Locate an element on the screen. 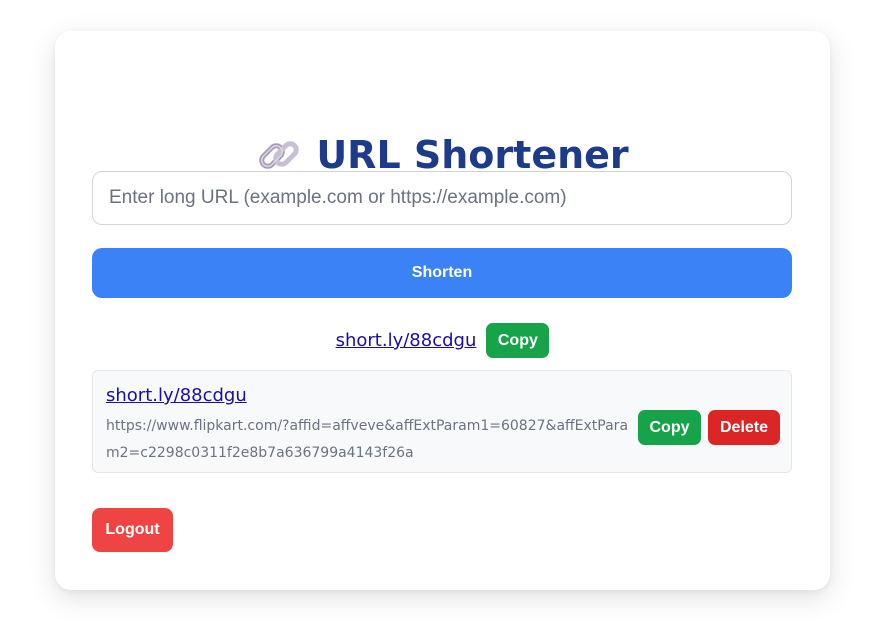  item-short-link: short.ly/88cdgu is located at coordinates (176, 395).